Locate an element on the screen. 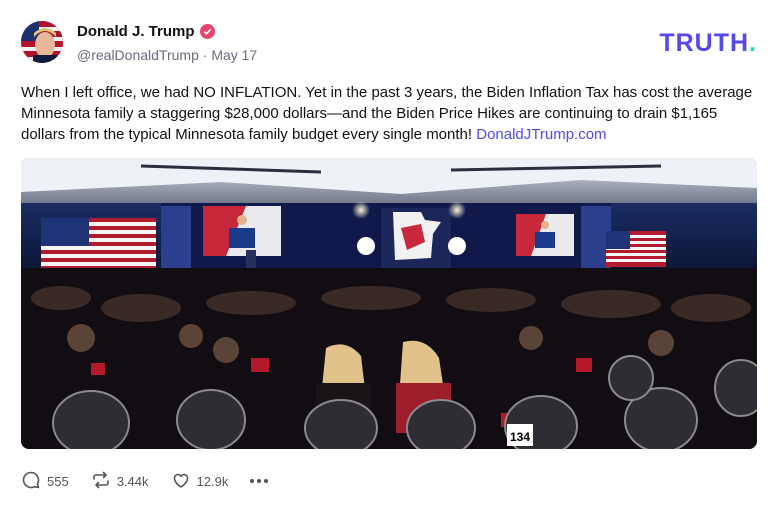 The height and width of the screenshot is (511, 778). reply-count: 555 is located at coordinates (58, 481).